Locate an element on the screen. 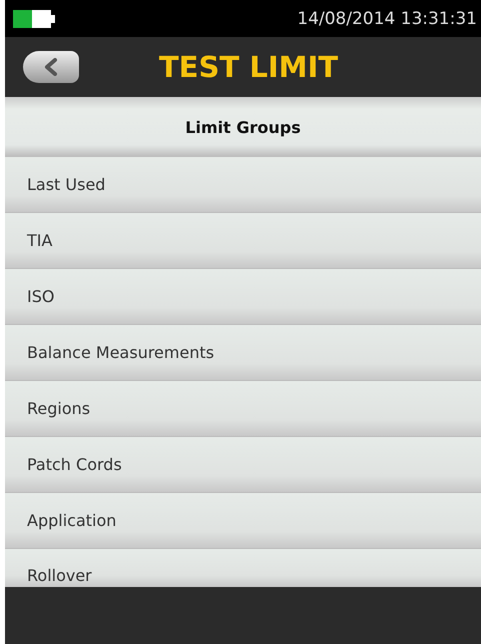 The image size is (481, 644). list-item: ISO is located at coordinates (243, 297).